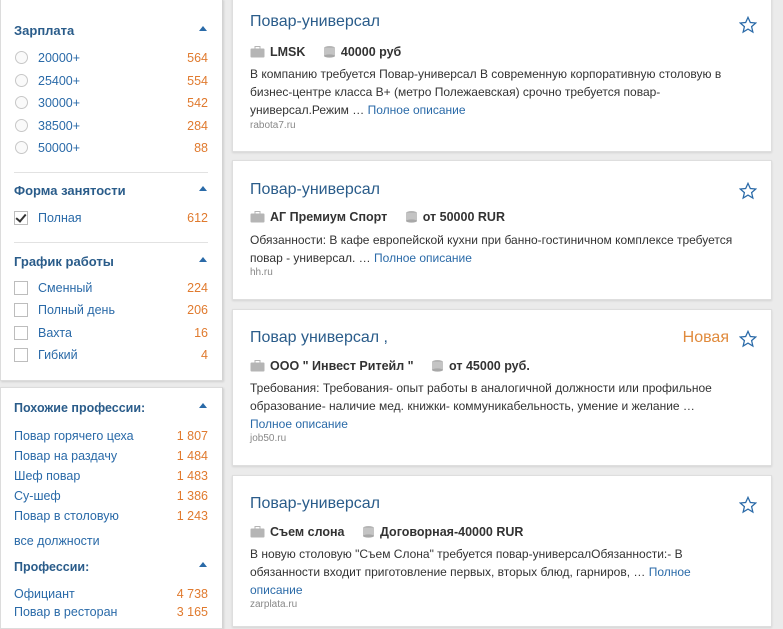 This screenshot has height=629, width=783. Describe the element at coordinates (111, 262) in the screenshot. I see `schedule-filter-title: График работы` at that location.